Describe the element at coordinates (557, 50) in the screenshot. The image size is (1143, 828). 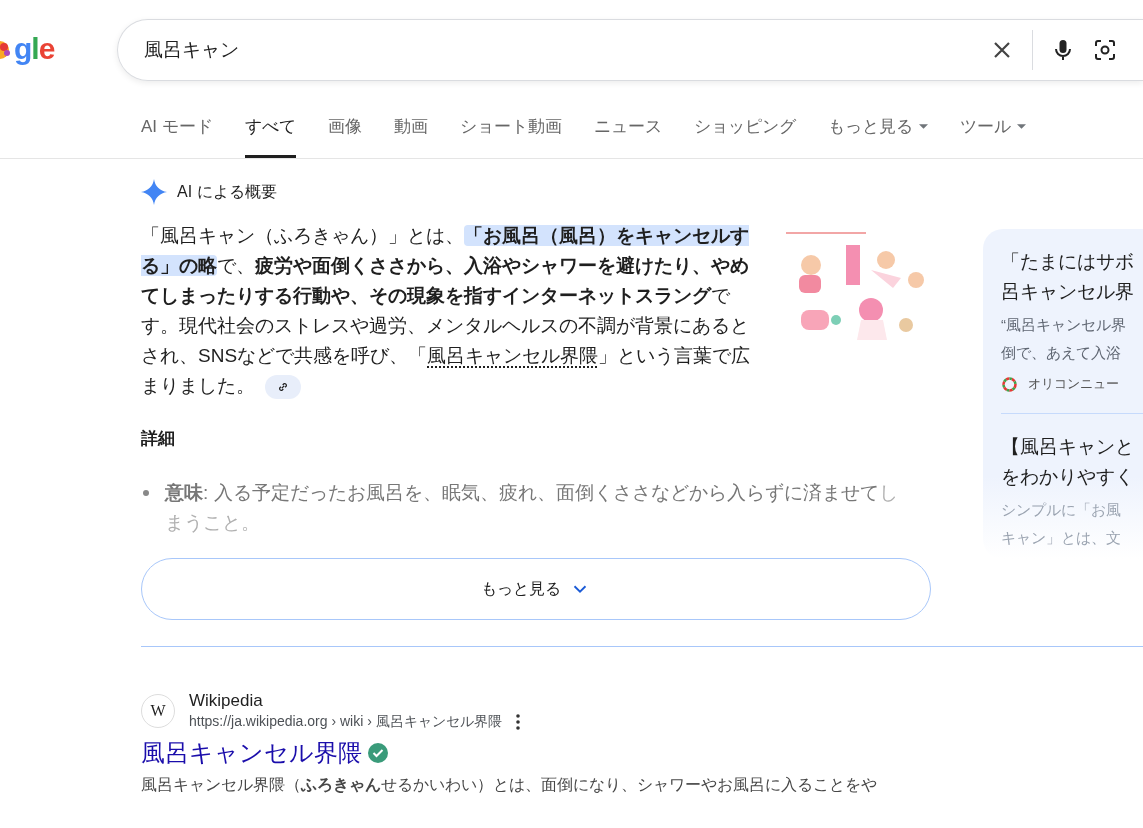
I see `search-input: 風呂キャン` at that location.